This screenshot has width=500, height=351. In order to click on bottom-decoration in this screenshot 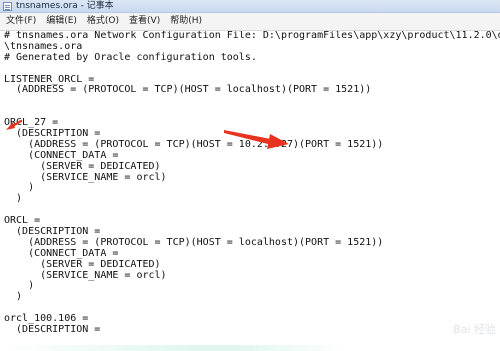, I will do `click(250, 348)`.